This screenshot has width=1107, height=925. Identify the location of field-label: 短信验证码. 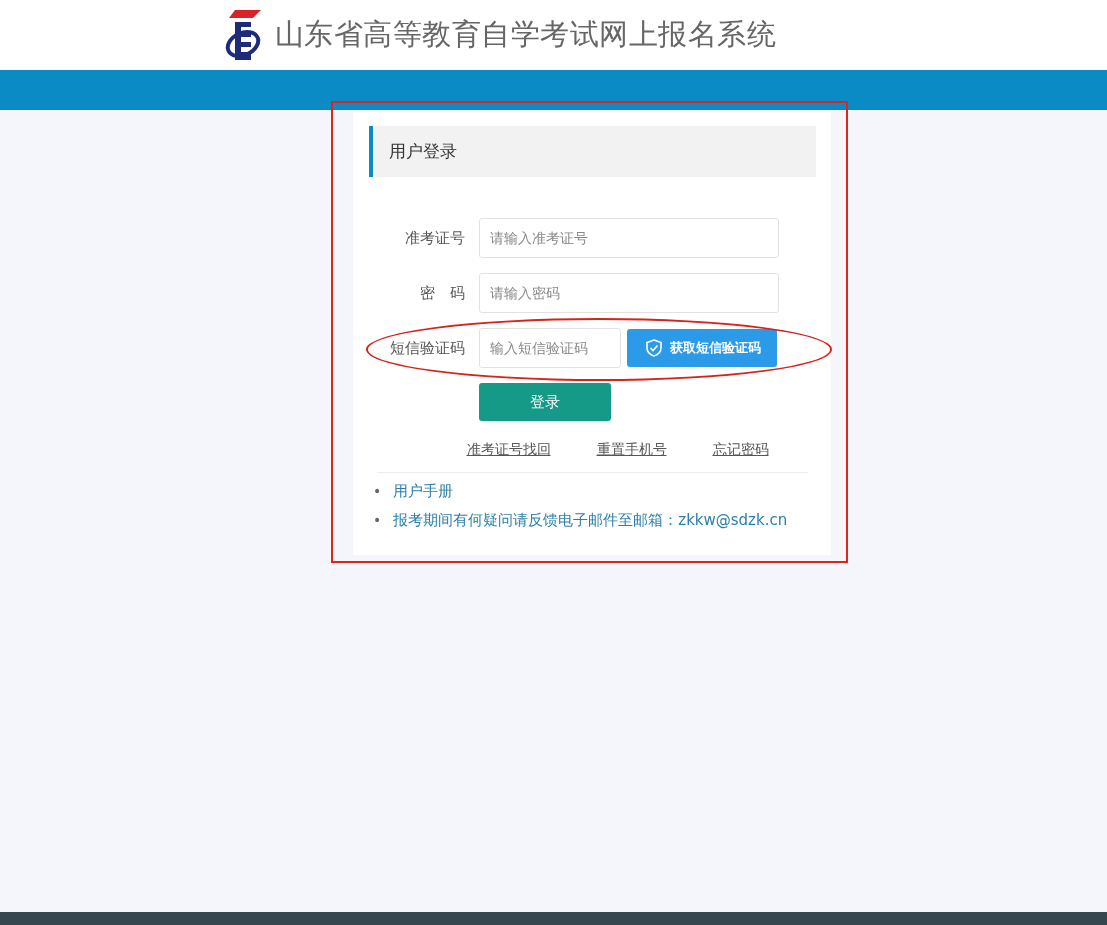
(427, 348).